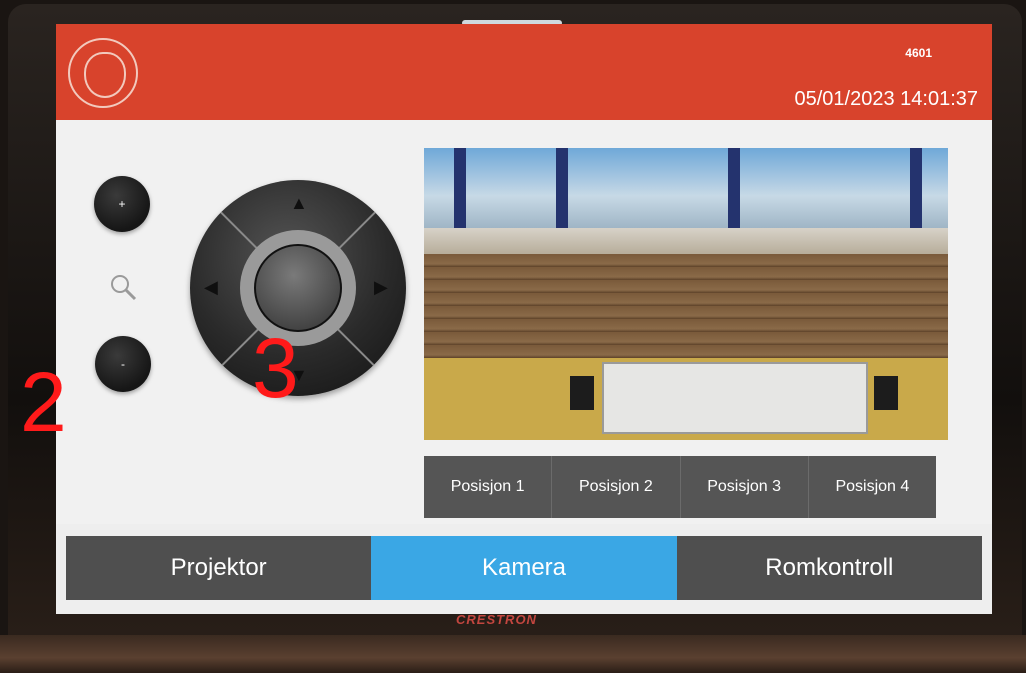 The width and height of the screenshot is (1026, 673). What do you see at coordinates (496, 619) in the screenshot?
I see `device-brand: CRESTRON` at bounding box center [496, 619].